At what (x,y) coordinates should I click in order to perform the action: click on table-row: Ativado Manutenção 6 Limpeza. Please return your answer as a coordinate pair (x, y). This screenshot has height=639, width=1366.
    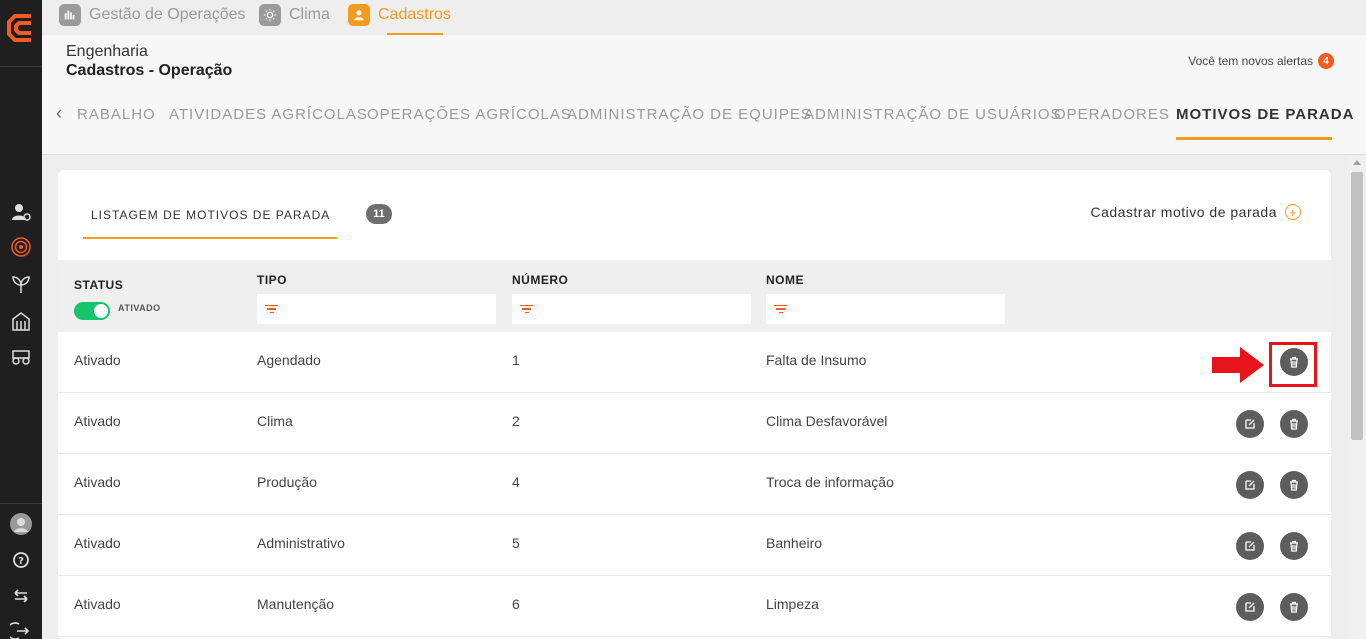
    Looking at the image, I should click on (694, 606).